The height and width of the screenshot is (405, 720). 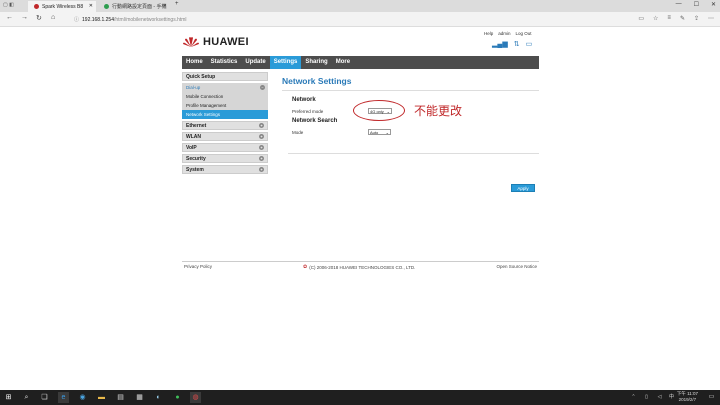 I want to click on mode-select: Auto ⌄, so click(x=379, y=132).